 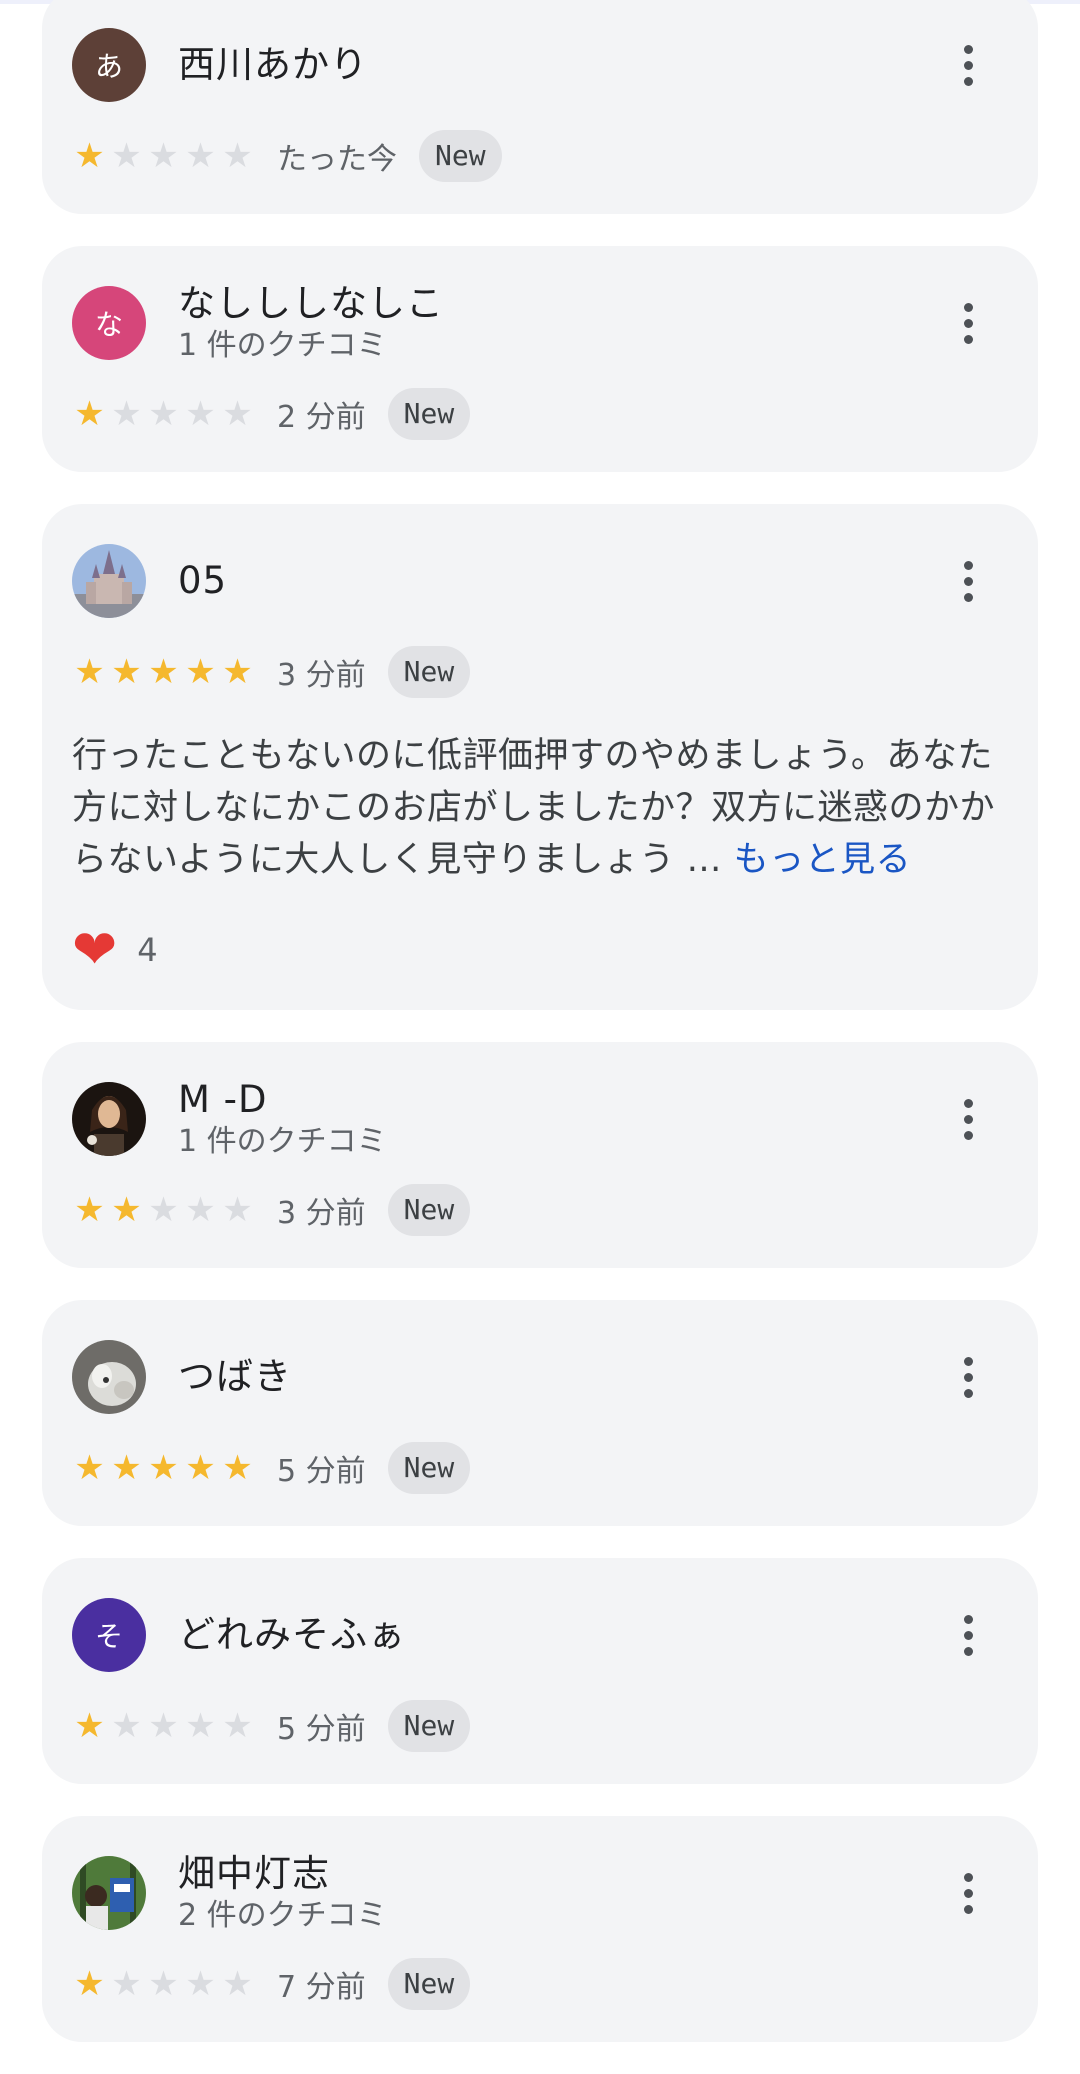 I want to click on avatar: な, so click(x=109, y=323).